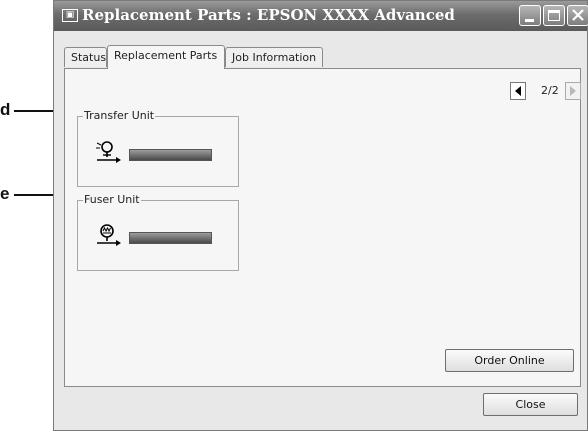  I want to click on tab-job-information: Job Information, so click(274, 57).